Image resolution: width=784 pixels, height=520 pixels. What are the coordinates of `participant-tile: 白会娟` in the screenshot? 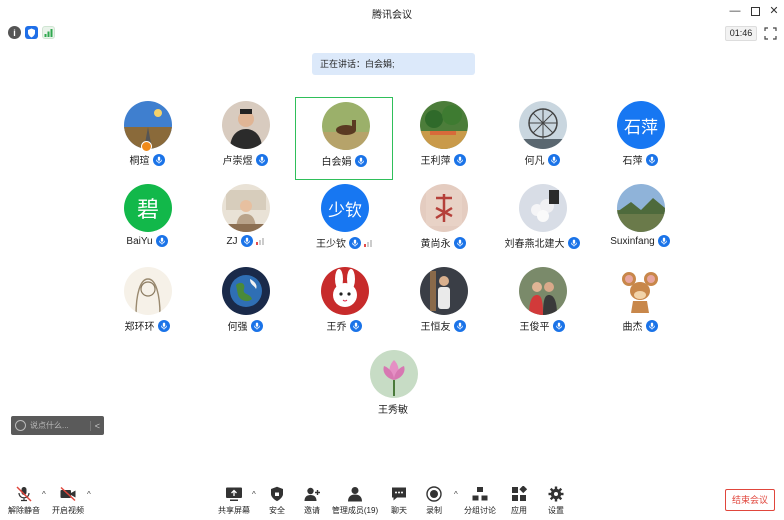 It's located at (344, 138).